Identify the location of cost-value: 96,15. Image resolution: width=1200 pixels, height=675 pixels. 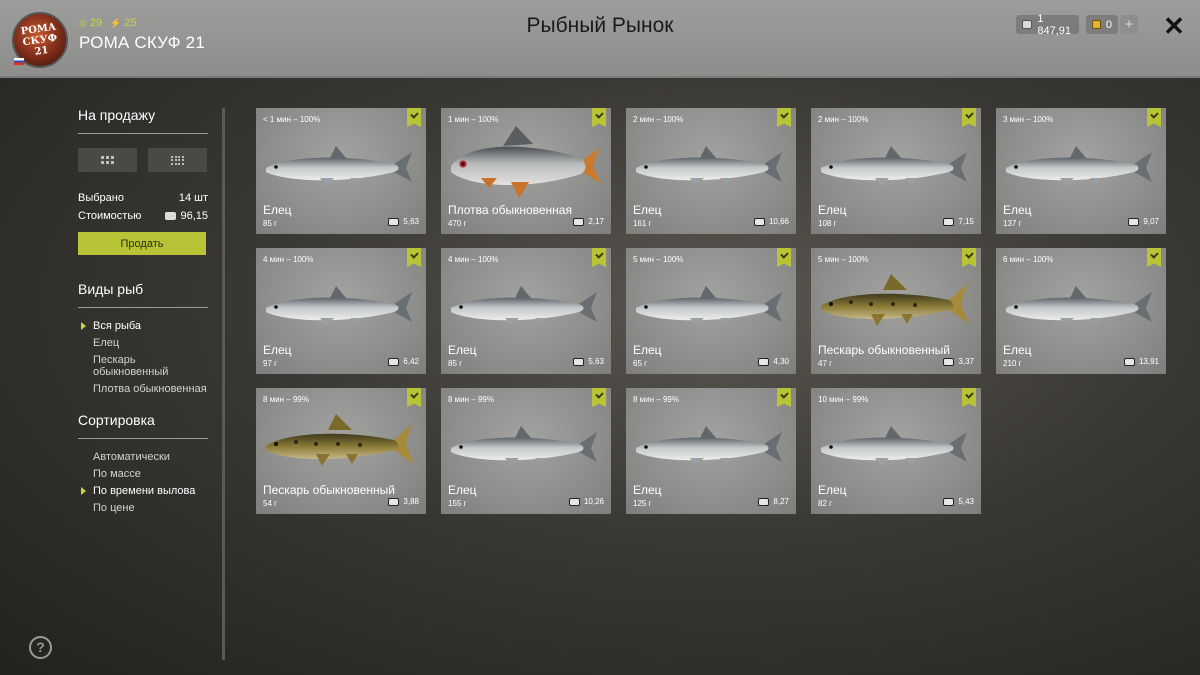
(194, 216).